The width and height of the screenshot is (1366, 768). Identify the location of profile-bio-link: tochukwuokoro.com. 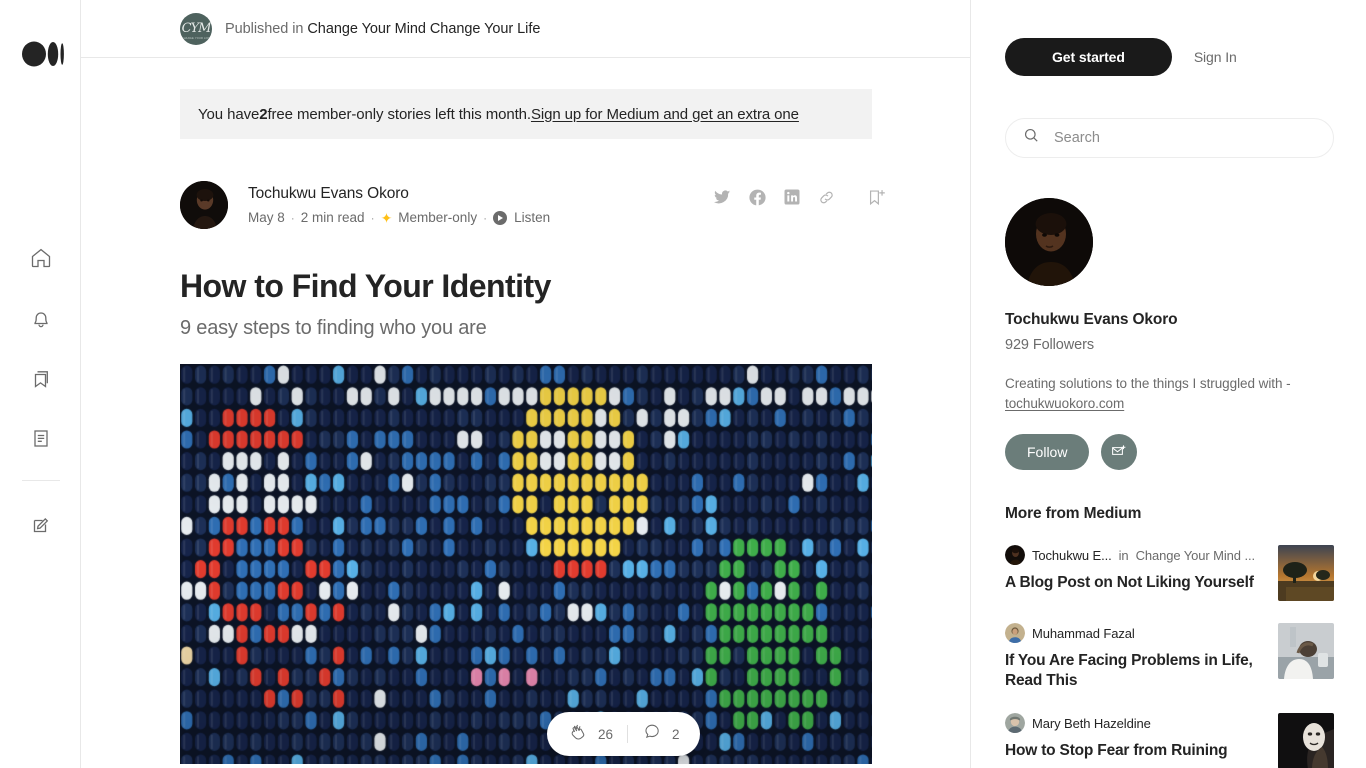
(1064, 403).